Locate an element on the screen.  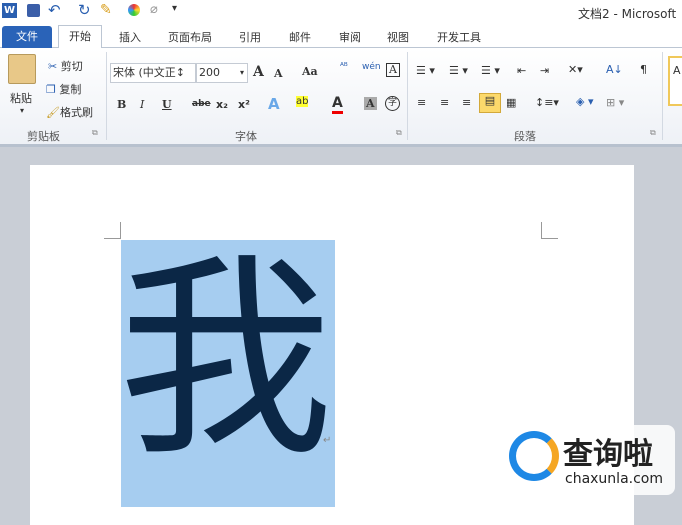
decrease-indent-icon: ⇤ is located at coordinates (521, 70).